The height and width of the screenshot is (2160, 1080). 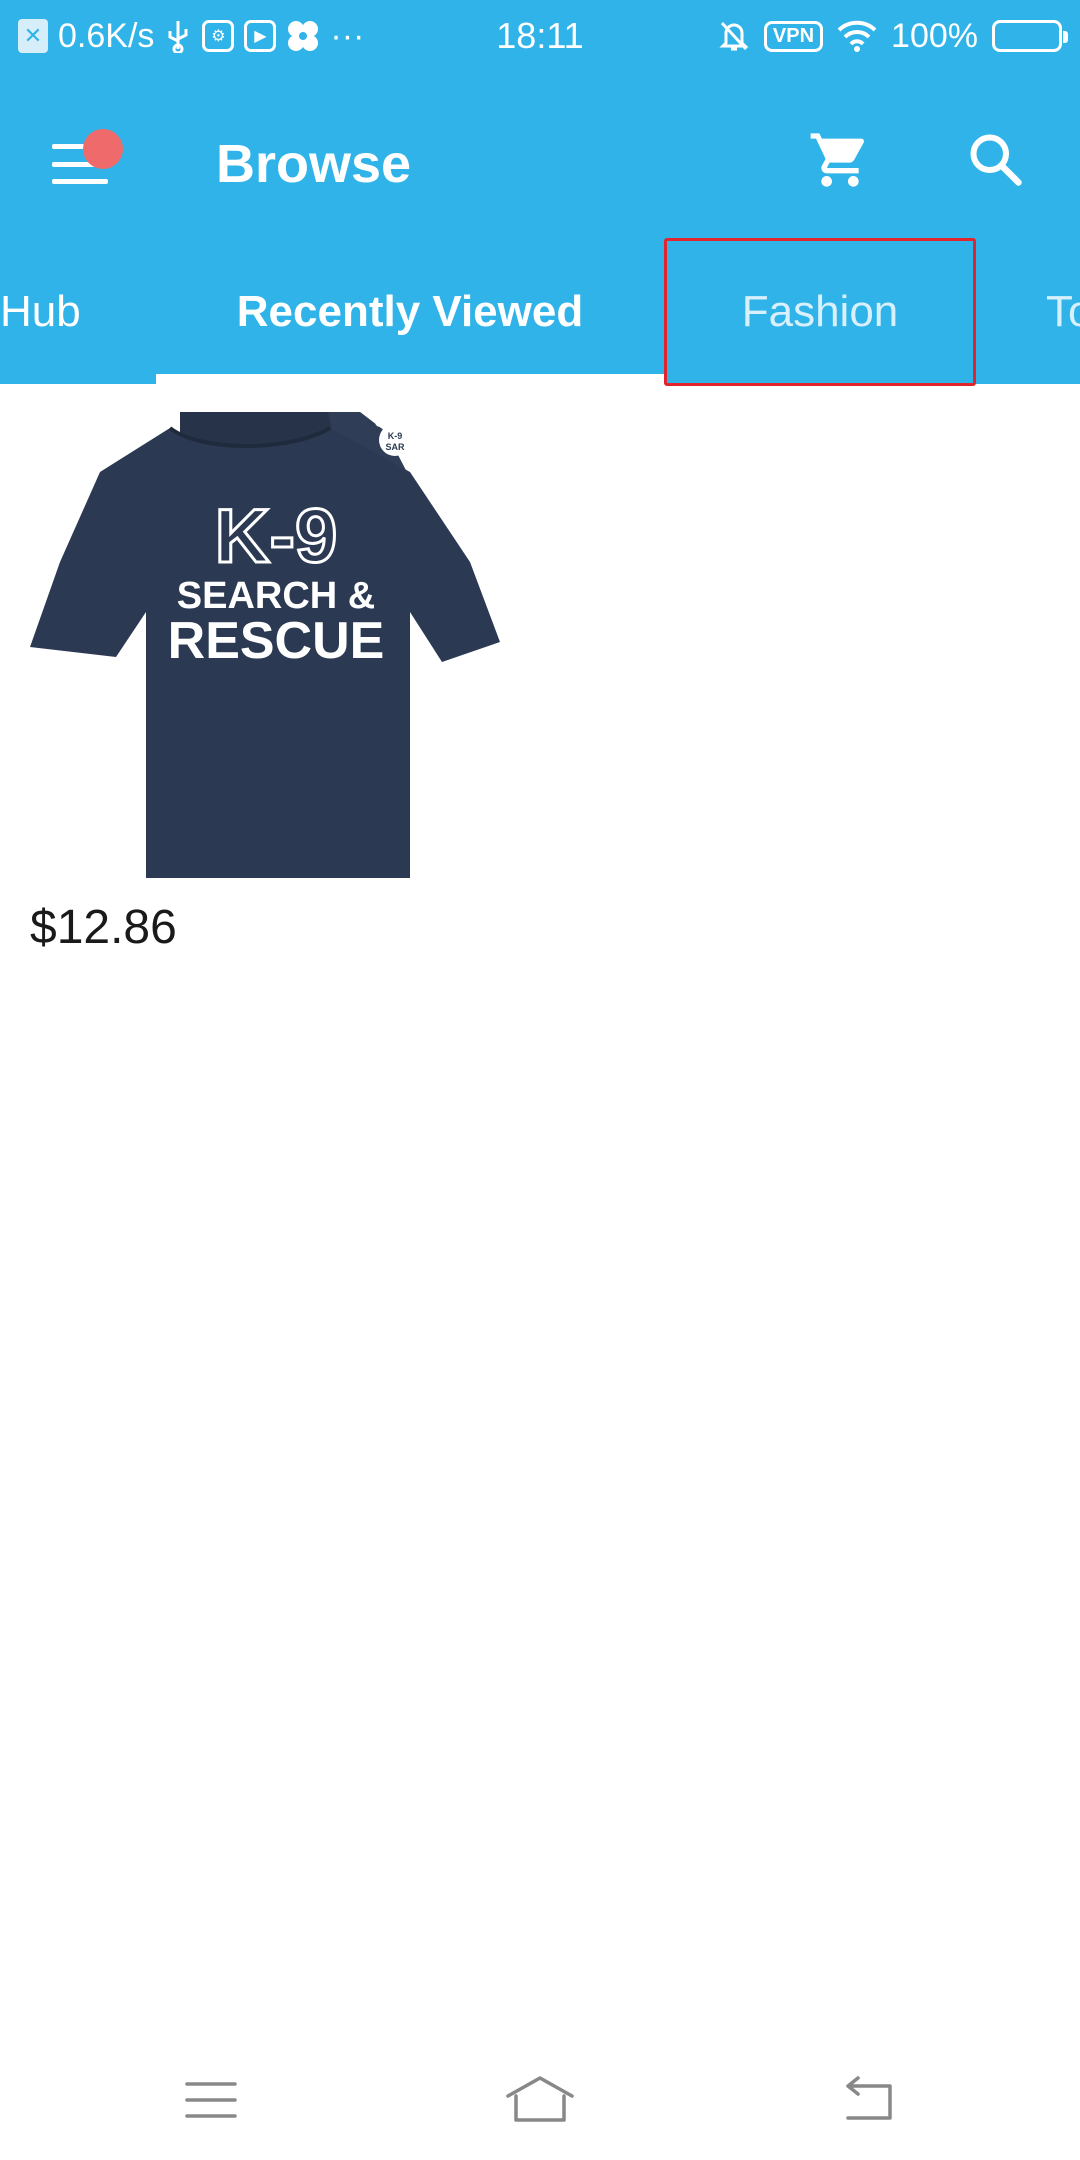 What do you see at coordinates (793, 36) in the screenshot?
I see `vpn-icon: VPN` at bounding box center [793, 36].